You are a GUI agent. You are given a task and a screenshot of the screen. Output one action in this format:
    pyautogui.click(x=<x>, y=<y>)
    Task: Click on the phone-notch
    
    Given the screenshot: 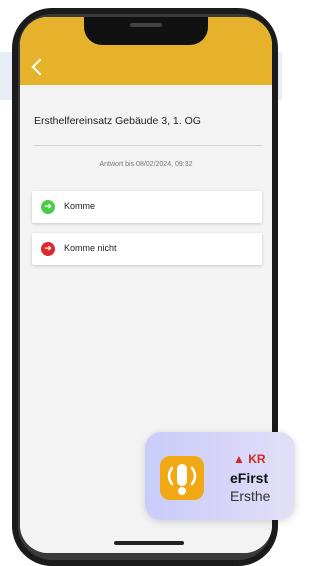 What is the action you would take?
    pyautogui.click(x=146, y=31)
    